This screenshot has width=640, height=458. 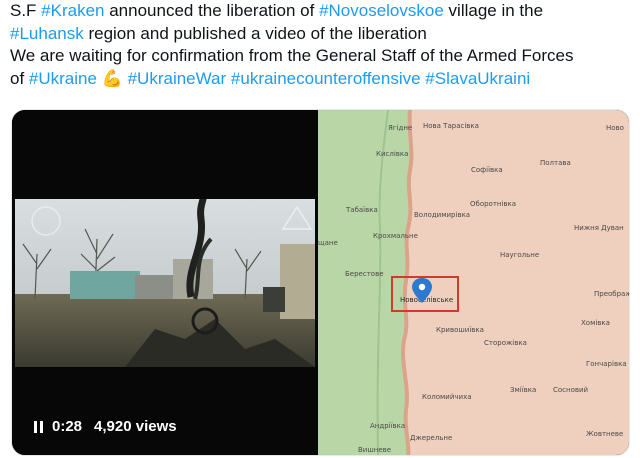 What do you see at coordinates (112, 78) in the screenshot?
I see `flexed-biceps-emoji: 💪` at bounding box center [112, 78].